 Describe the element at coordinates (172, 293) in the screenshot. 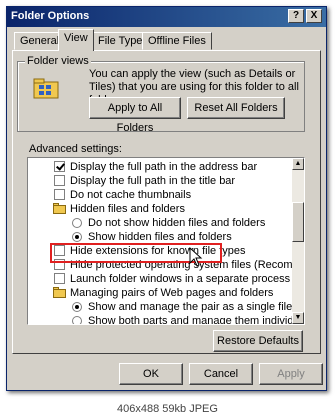

I see `folder-label: Managing pairs of Web pages and folders` at that location.